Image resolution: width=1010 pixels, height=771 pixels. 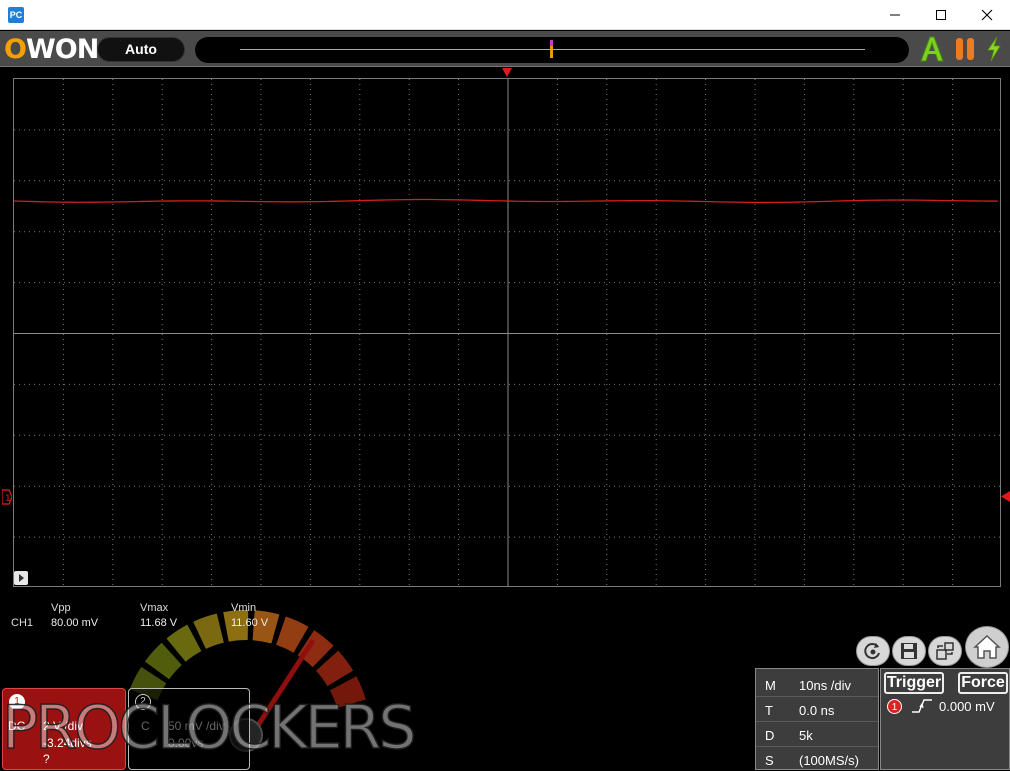 I want to click on trigger-position-marker, so click(x=507, y=72).